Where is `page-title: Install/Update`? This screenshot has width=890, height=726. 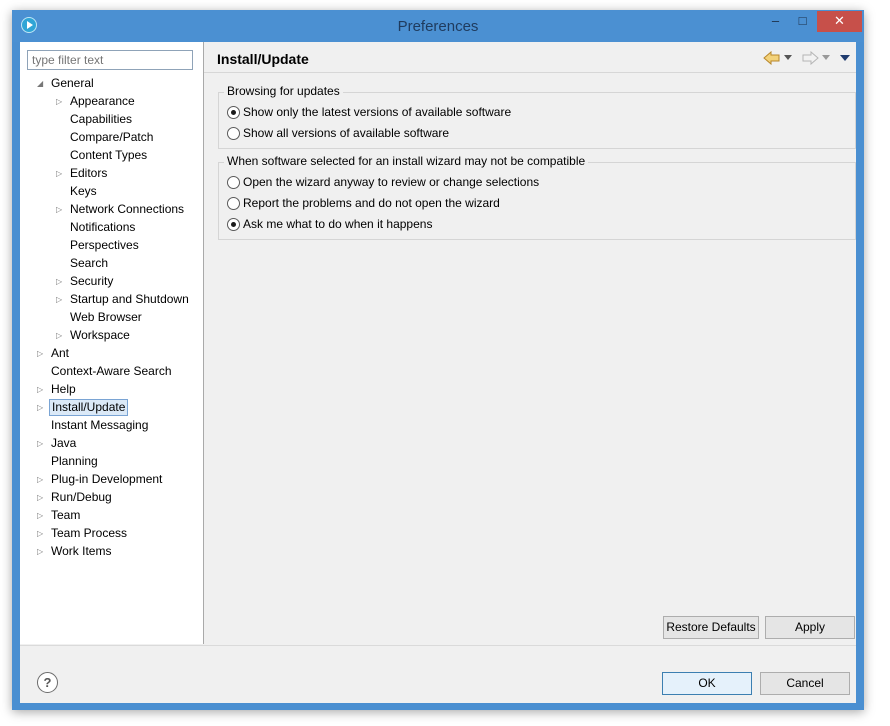
page-title: Install/Update is located at coordinates (263, 59).